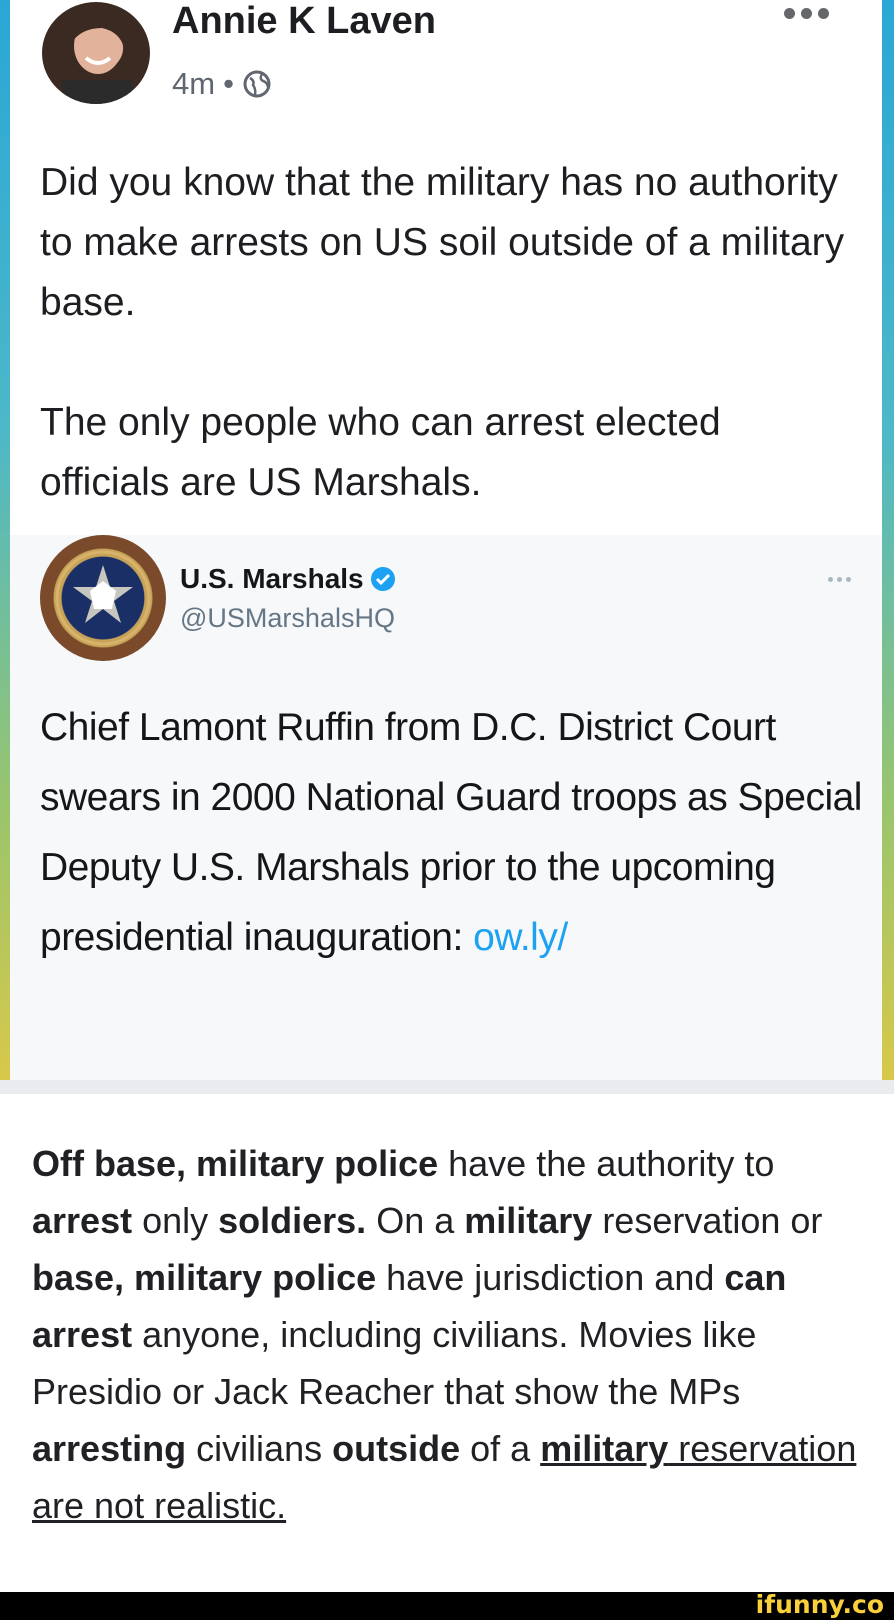 Image resolution: width=894 pixels, height=1620 pixels. I want to click on text-span: have jurisdiction and, so click(550, 1277).